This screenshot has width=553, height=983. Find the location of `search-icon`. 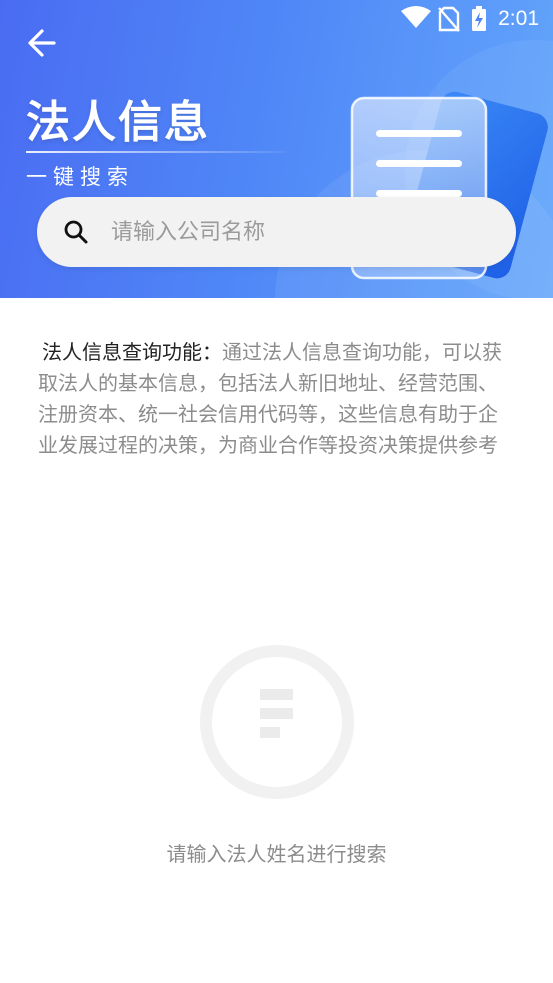

search-icon is located at coordinates (76, 232).